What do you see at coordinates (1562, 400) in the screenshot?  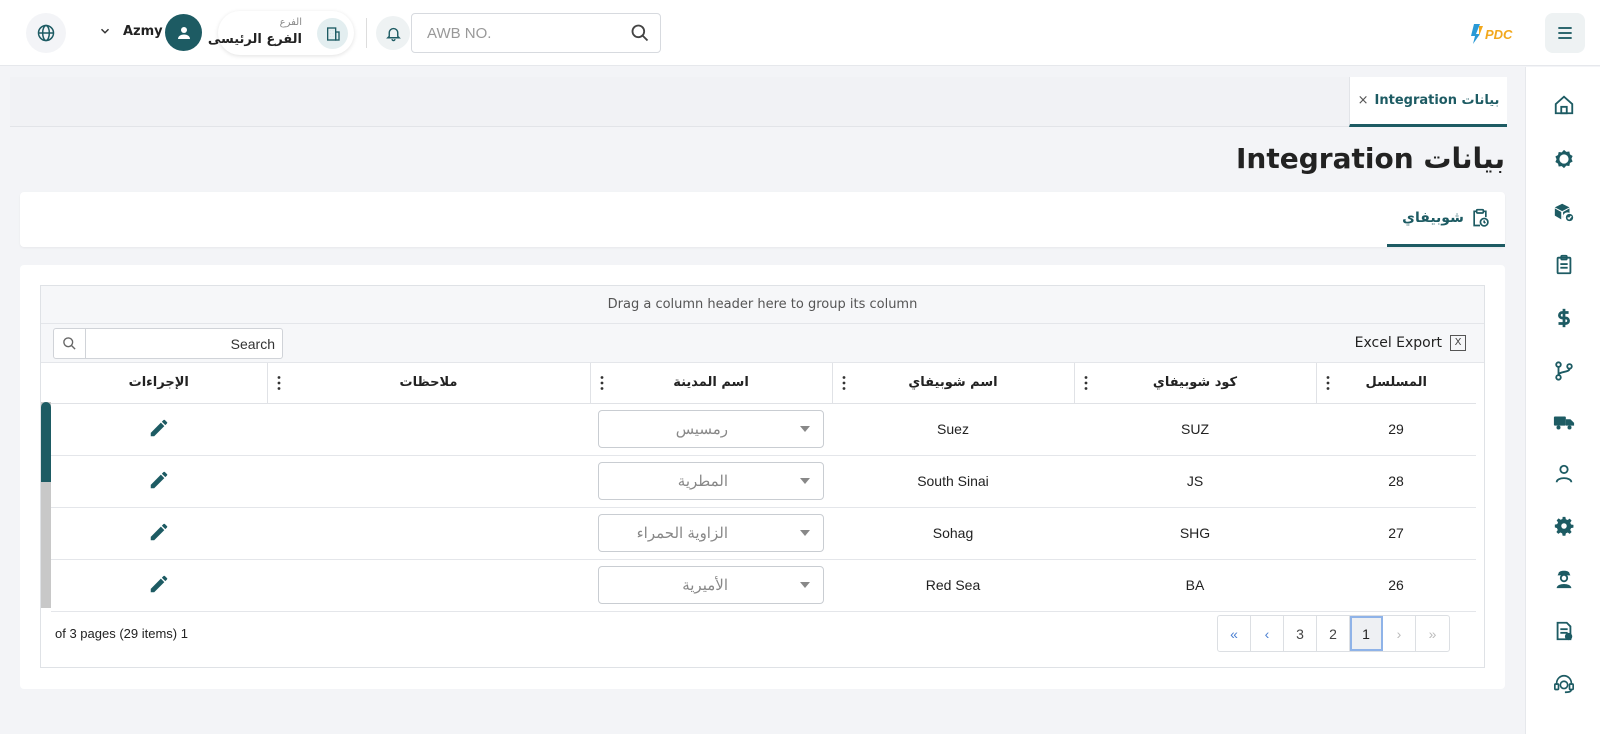 I see `sidebar` at bounding box center [1562, 400].